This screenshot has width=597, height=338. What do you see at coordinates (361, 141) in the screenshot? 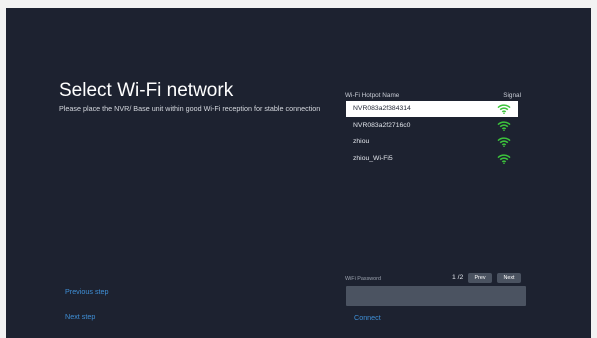
I see `wifi-network-name: zhiou` at bounding box center [361, 141].